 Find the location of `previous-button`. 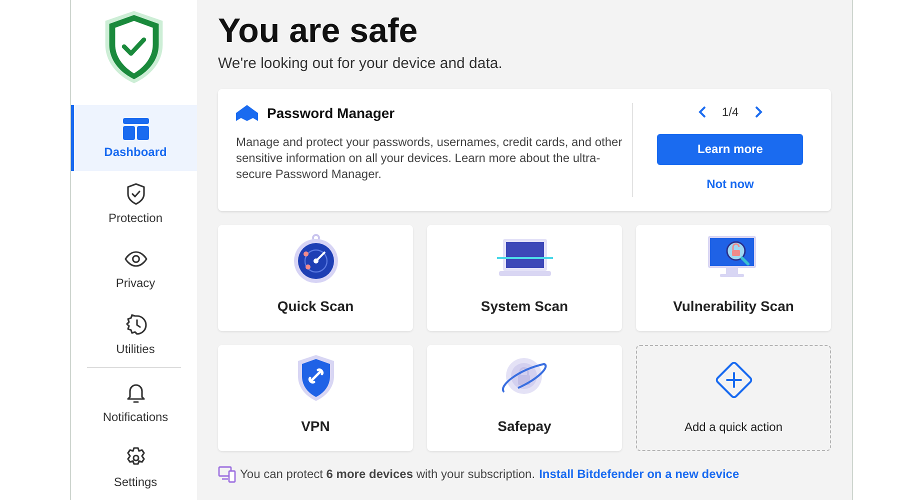

previous-button is located at coordinates (703, 112).